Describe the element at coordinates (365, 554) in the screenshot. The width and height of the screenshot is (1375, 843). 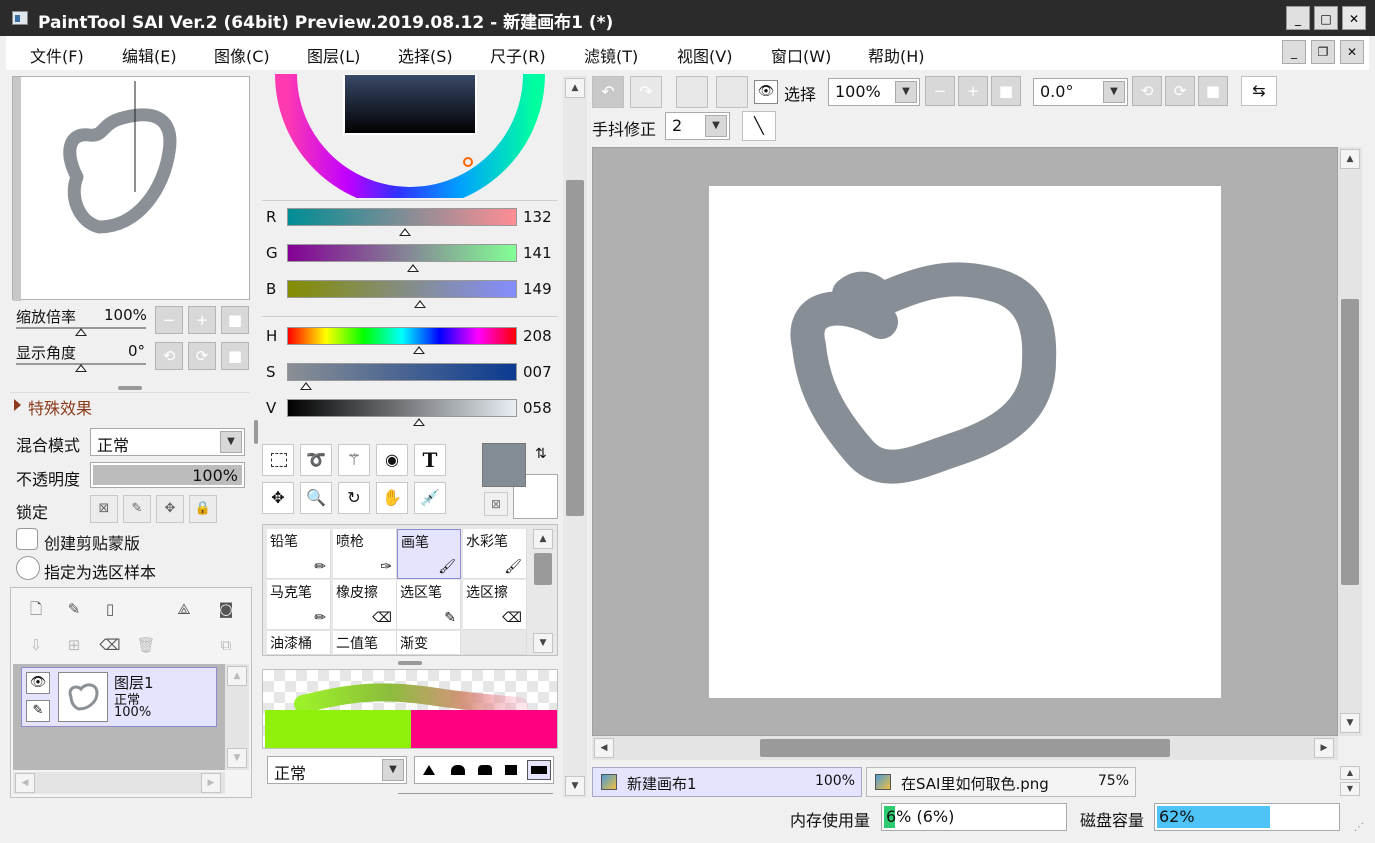
I see `brush-airbrush: 喷枪 ✑` at that location.